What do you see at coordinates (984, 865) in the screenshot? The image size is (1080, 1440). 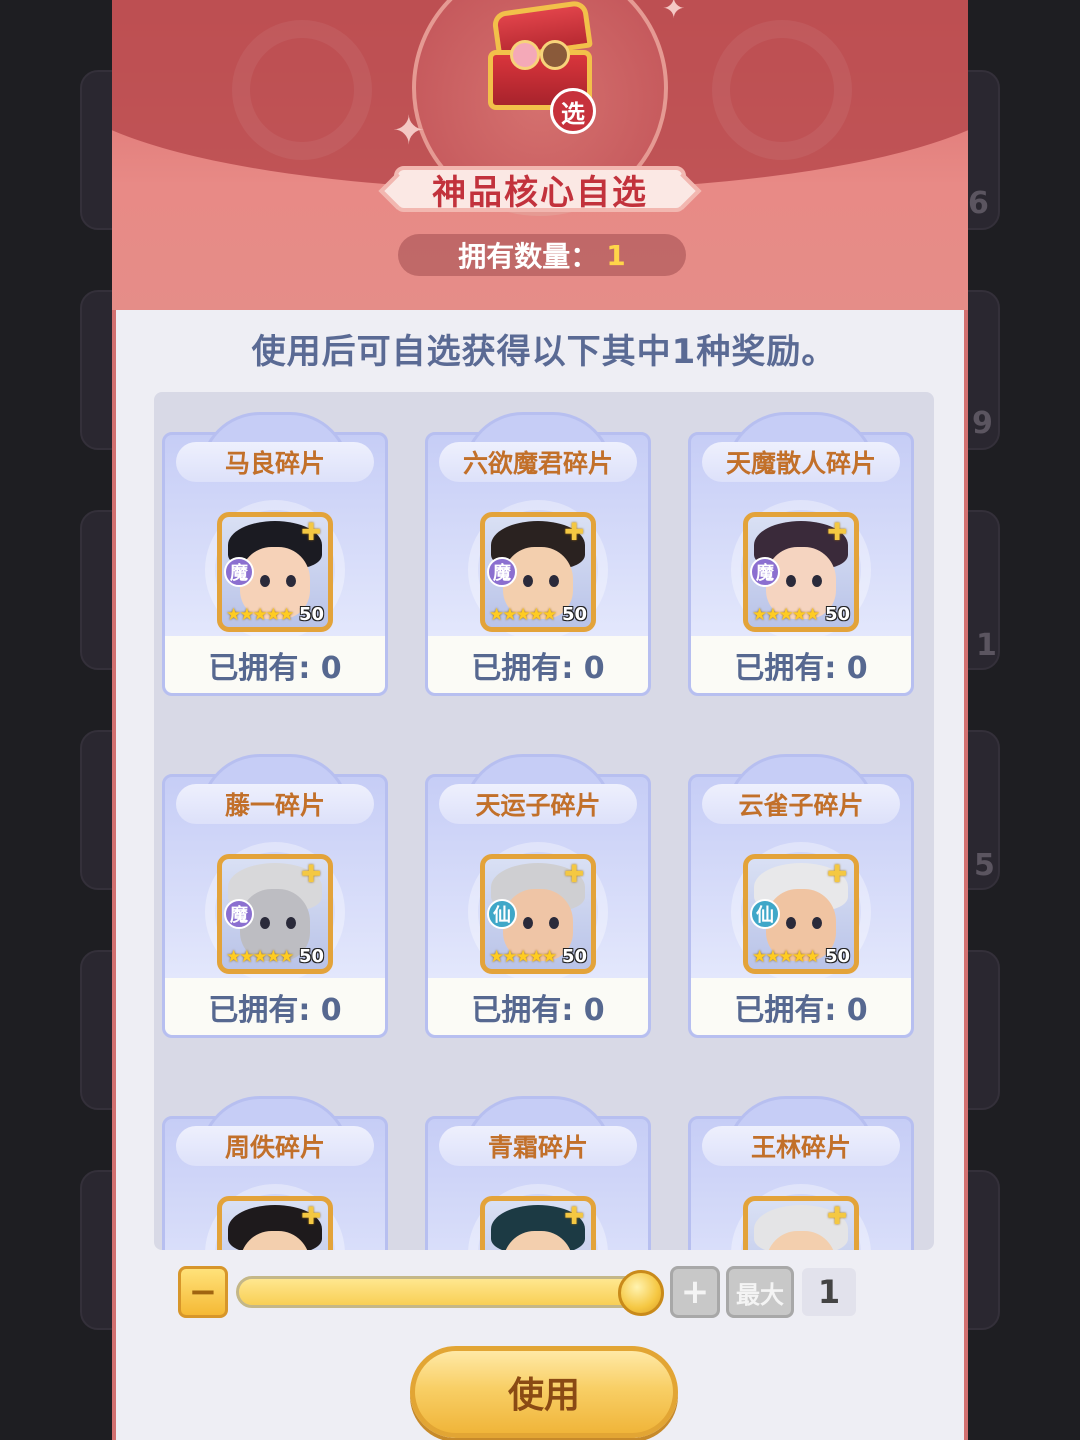 I see `background-number: 5` at bounding box center [984, 865].